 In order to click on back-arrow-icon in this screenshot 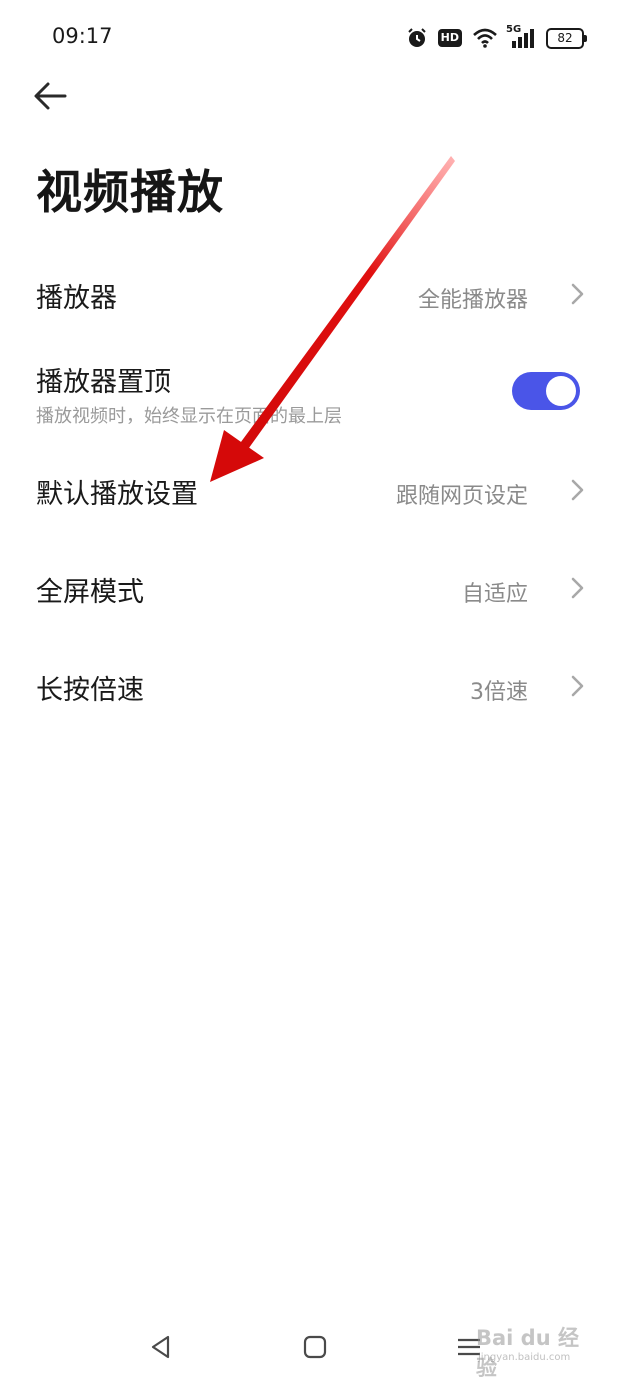, I will do `click(50, 96)`.